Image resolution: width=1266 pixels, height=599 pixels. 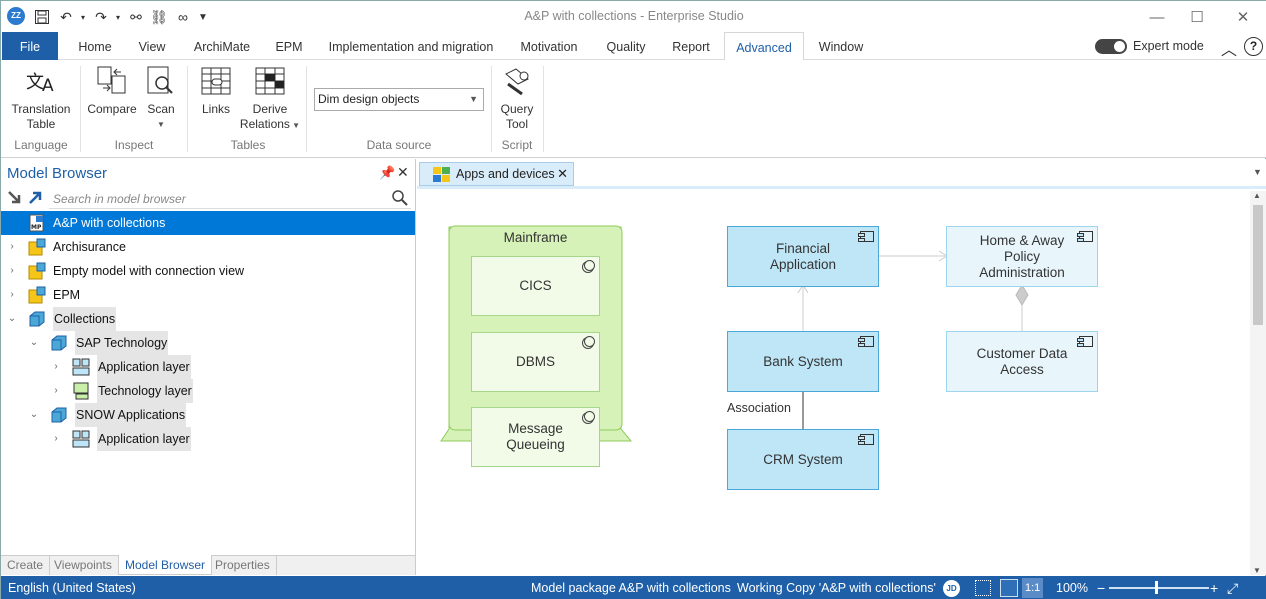 What do you see at coordinates (109, 223) in the screenshot?
I see `tree-item-label: A&P with collections` at bounding box center [109, 223].